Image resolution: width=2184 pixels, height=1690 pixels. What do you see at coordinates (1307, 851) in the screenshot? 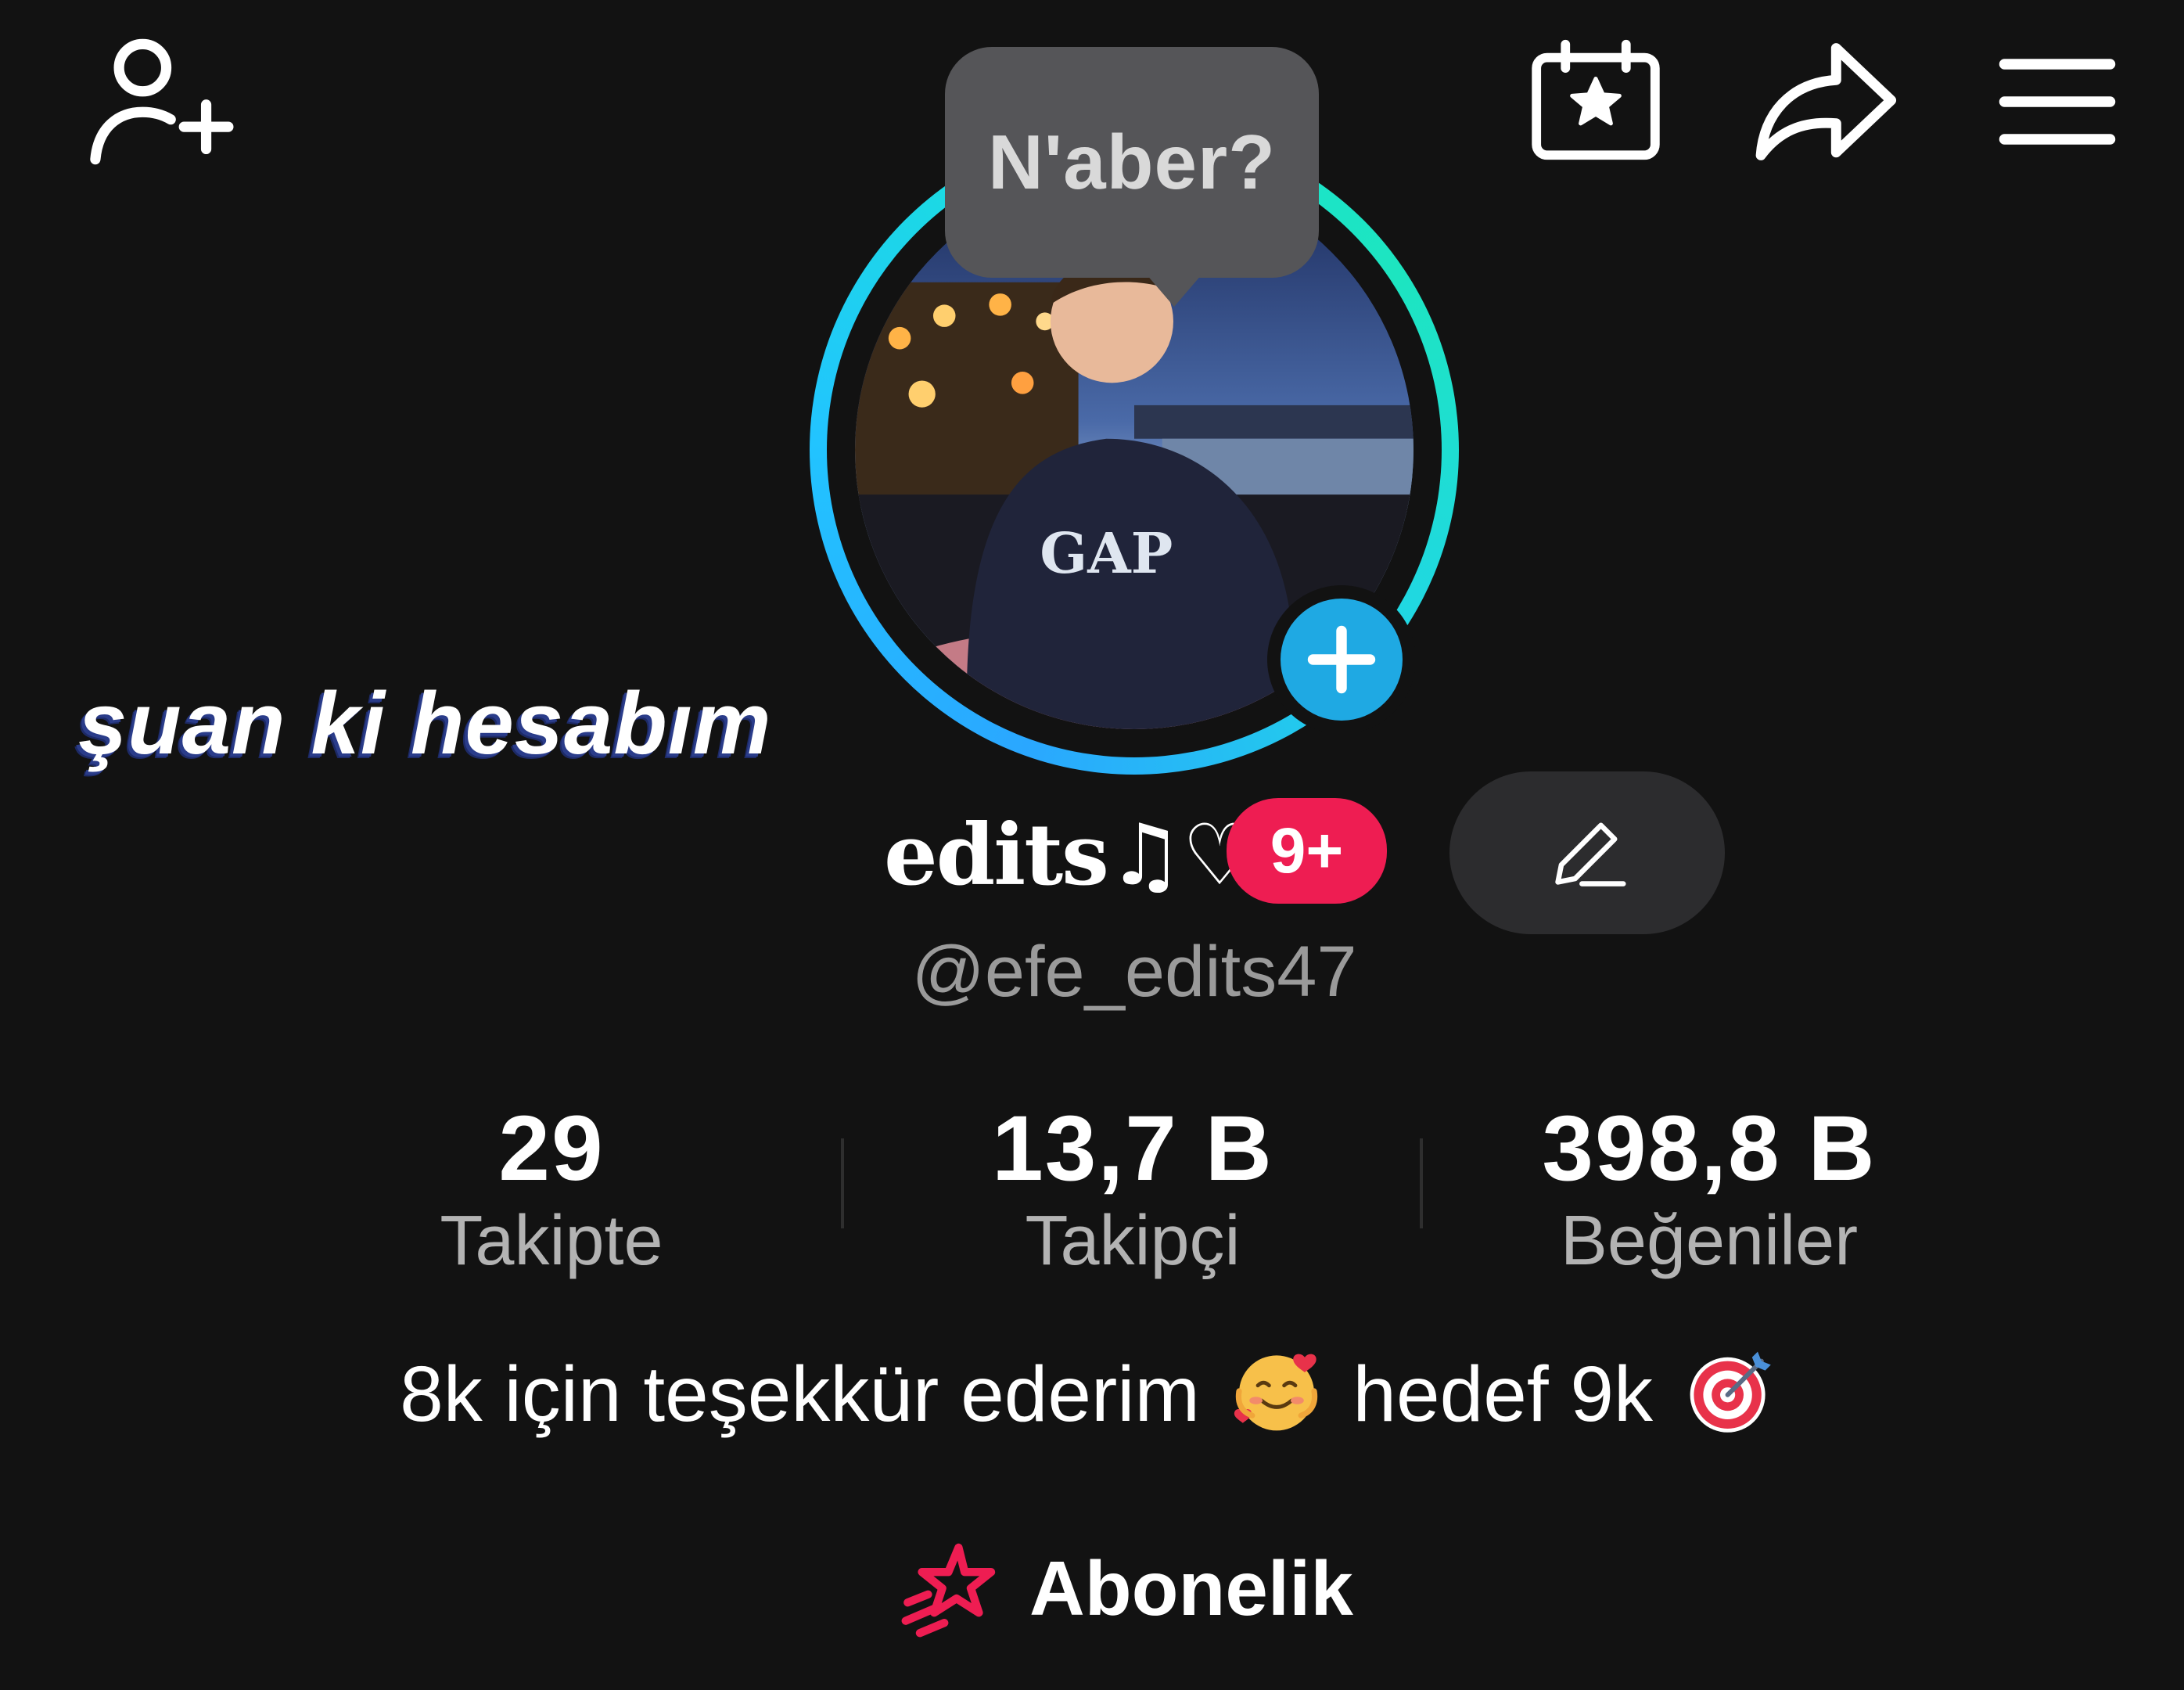
I see `notification-badge: 9+` at bounding box center [1307, 851].